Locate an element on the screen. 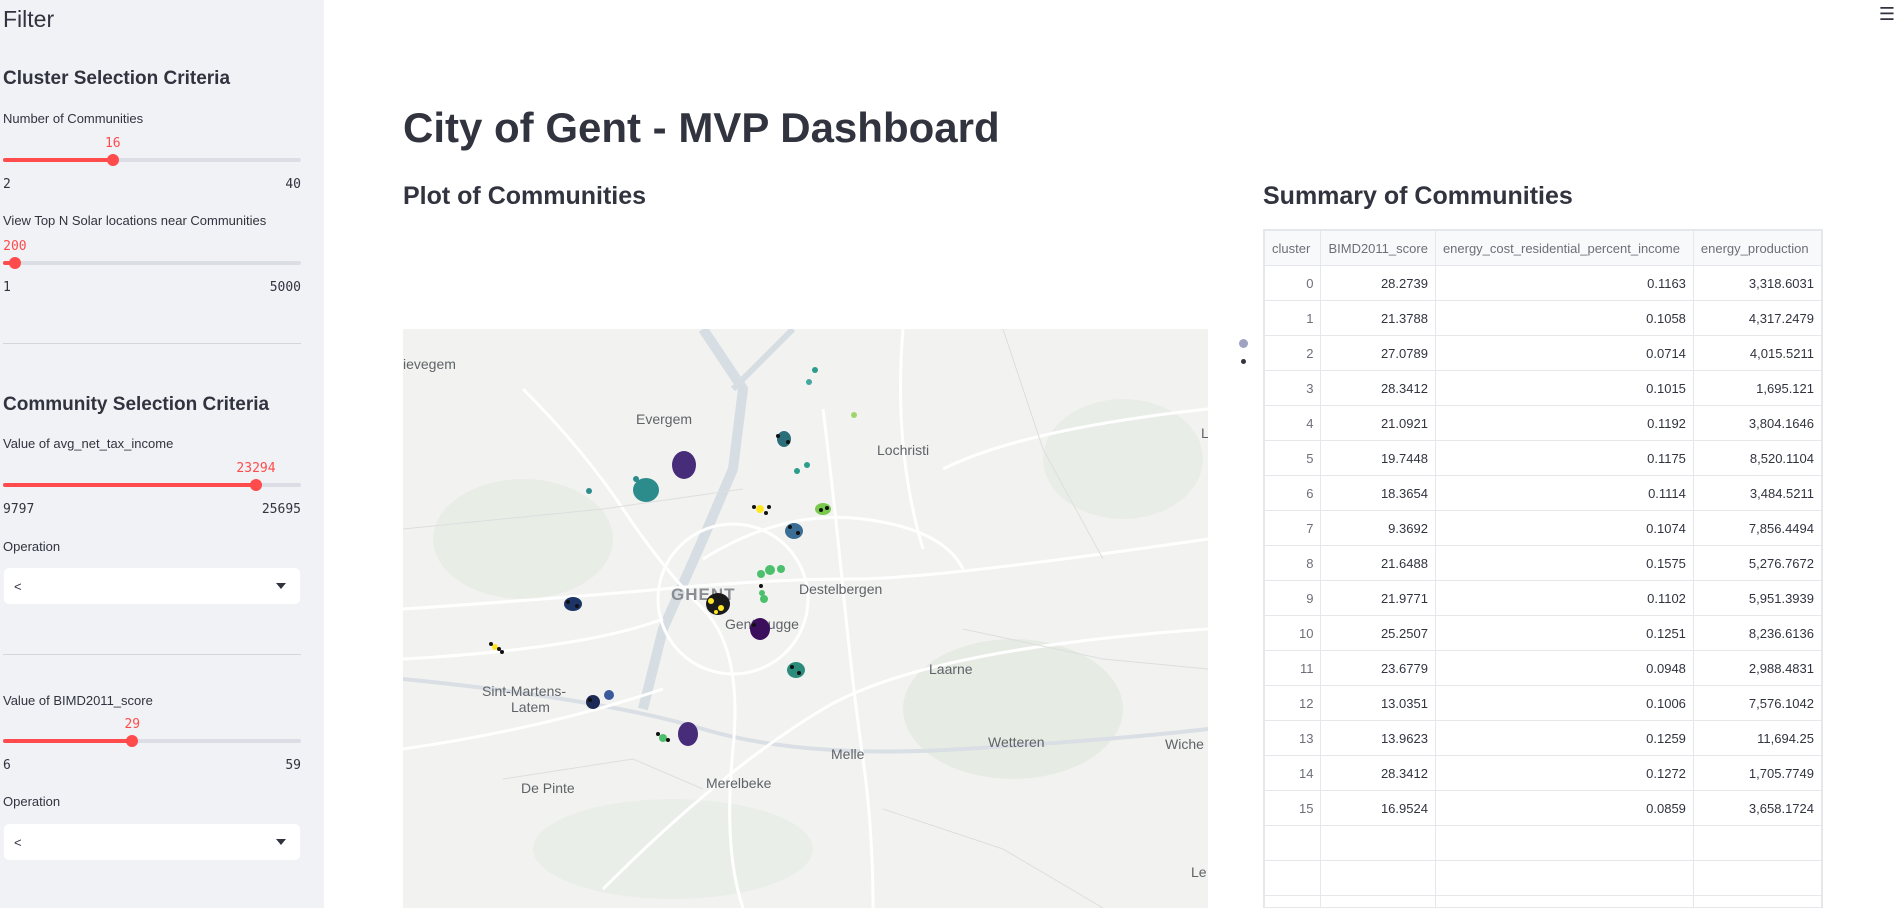  table-cell: 0.1163 is located at coordinates (1564, 283).